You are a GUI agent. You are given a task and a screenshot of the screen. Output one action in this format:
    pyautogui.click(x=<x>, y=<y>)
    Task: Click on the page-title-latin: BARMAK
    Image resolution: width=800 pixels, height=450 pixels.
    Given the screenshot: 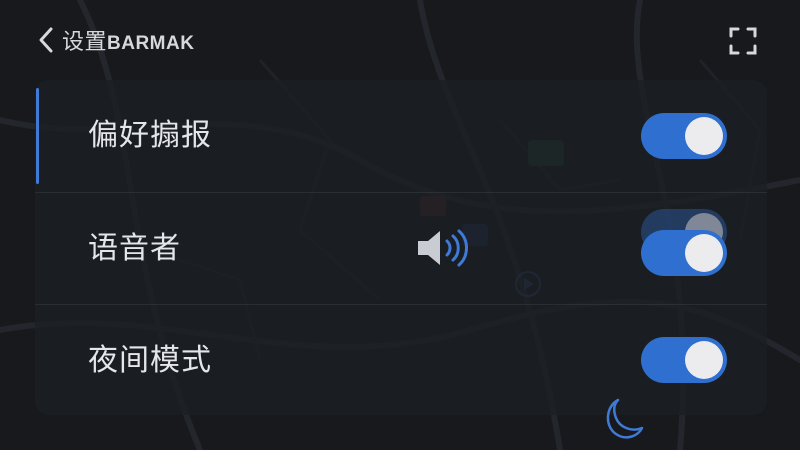 What is the action you would take?
    pyautogui.click(x=151, y=43)
    